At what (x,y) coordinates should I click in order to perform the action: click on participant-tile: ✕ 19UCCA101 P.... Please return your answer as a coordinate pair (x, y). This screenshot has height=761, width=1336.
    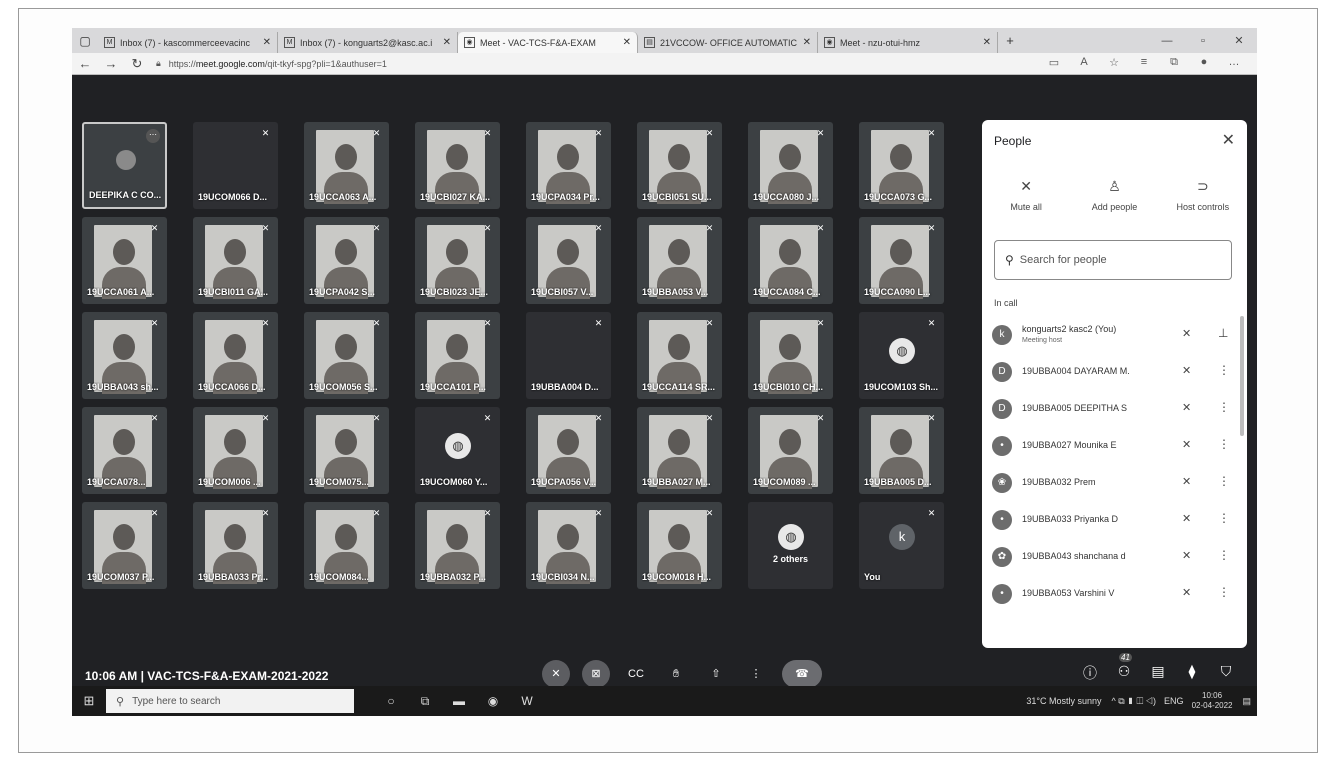
    Looking at the image, I should click on (457, 355).